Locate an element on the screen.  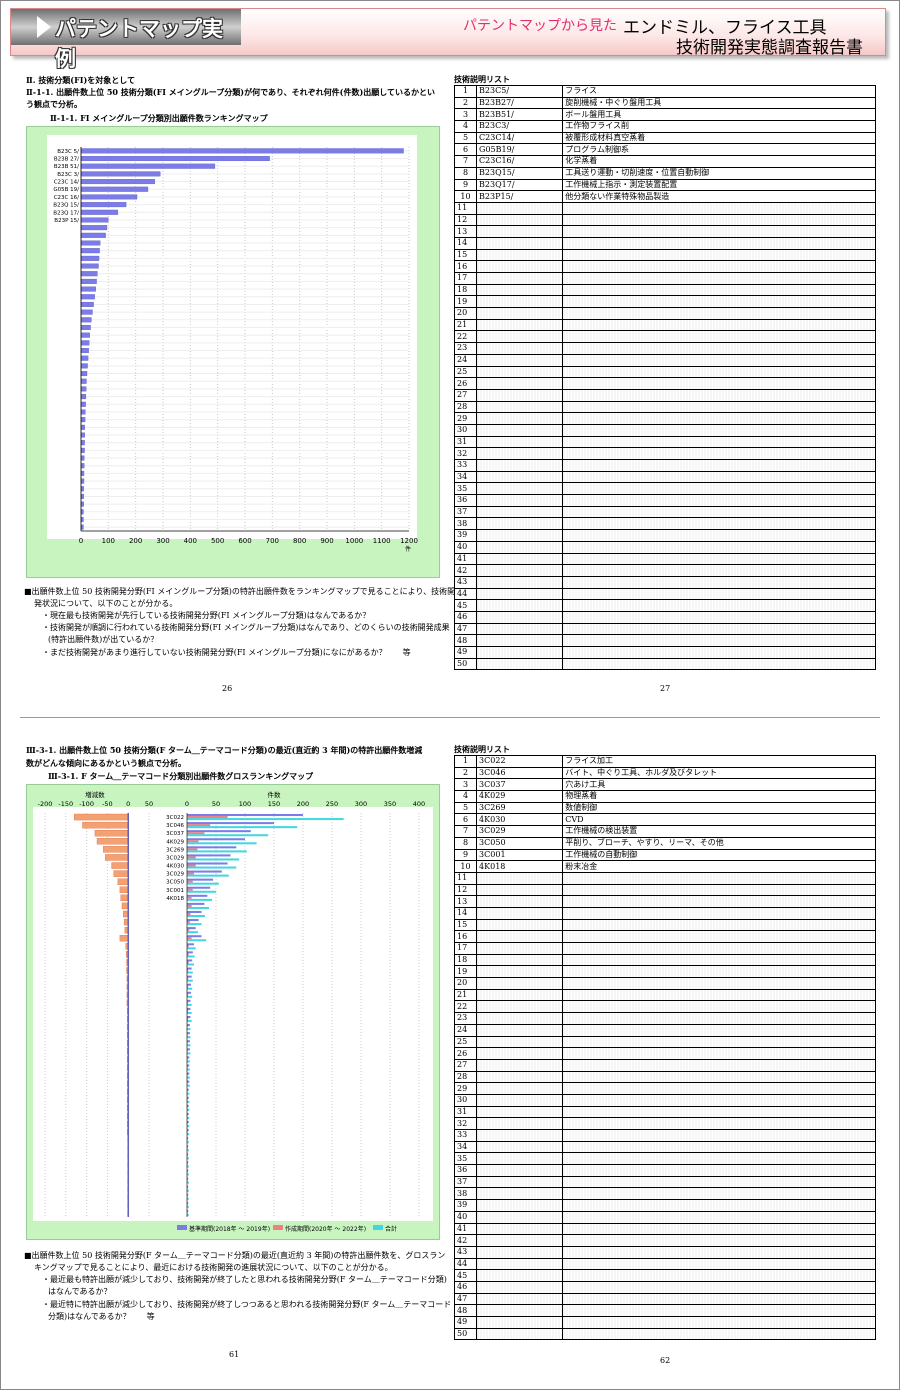
table-row: 6 G05B19/プログラム制御系 is located at coordinates (664, 150).